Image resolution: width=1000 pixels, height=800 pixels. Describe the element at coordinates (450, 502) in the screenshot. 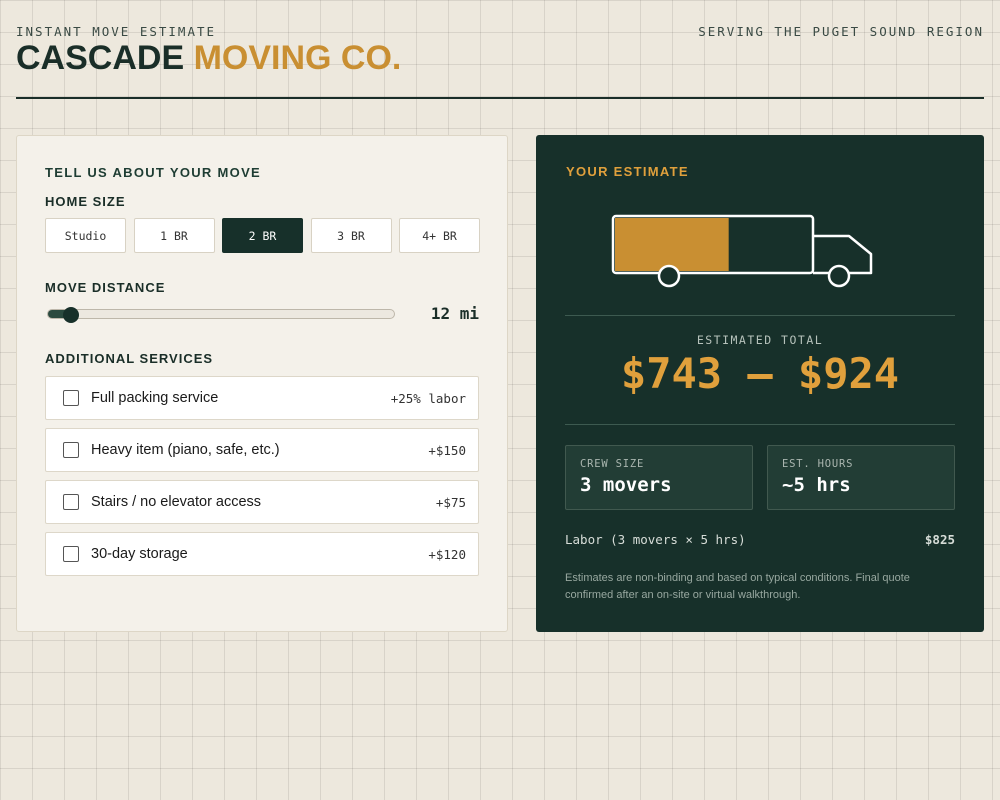

I see `service-price: +$75` at that location.